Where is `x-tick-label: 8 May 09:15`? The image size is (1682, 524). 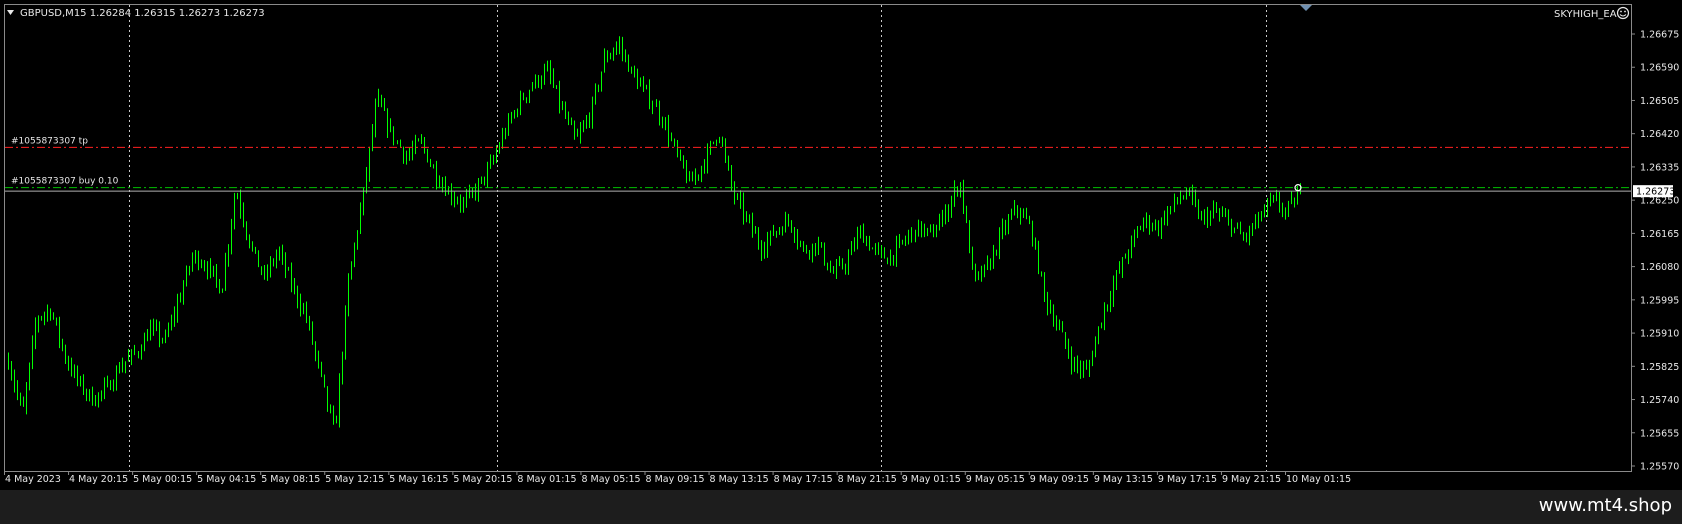
x-tick-label: 8 May 09:15 is located at coordinates (675, 479).